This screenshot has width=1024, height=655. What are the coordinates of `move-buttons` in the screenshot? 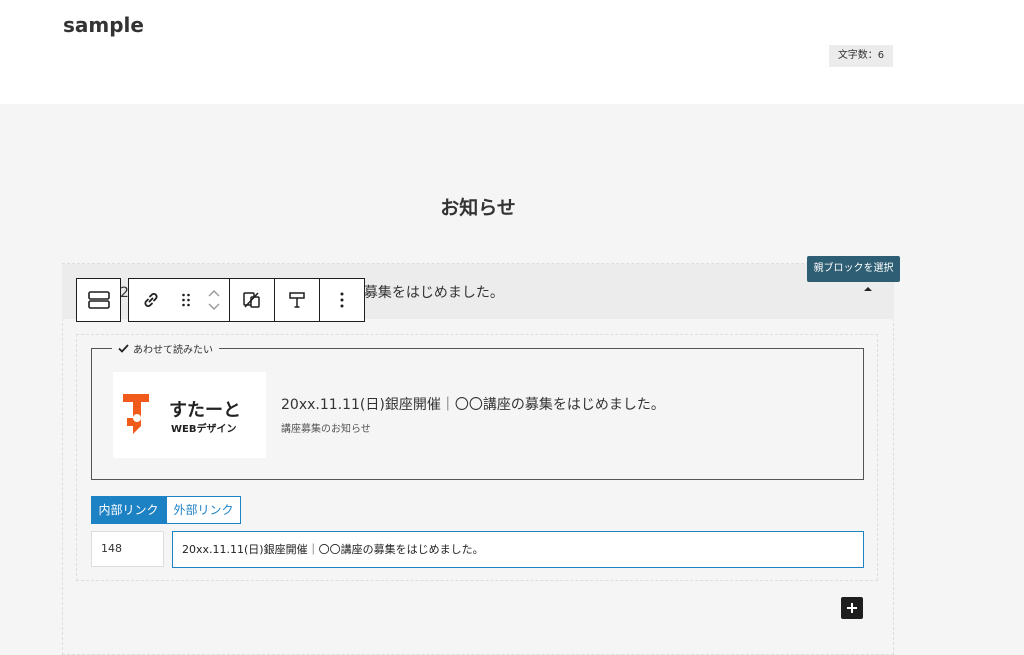 It's located at (214, 300).